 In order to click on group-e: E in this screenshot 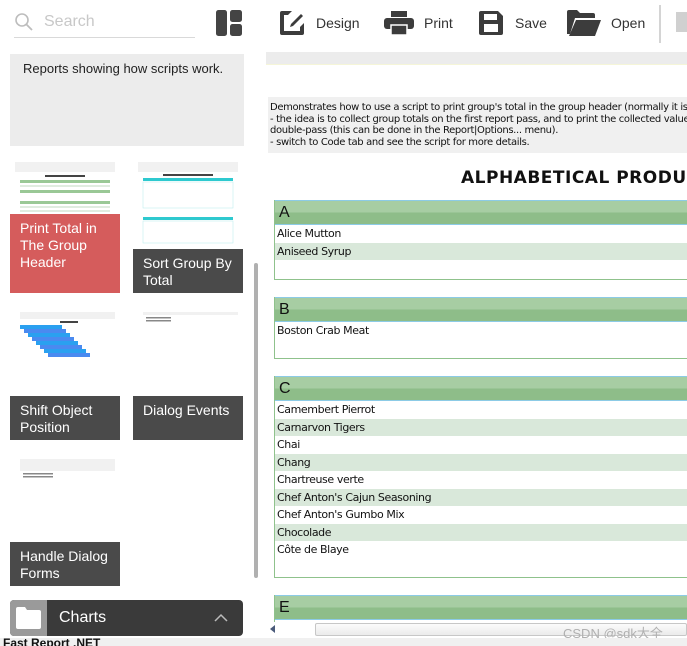, I will do `click(480, 608)`.